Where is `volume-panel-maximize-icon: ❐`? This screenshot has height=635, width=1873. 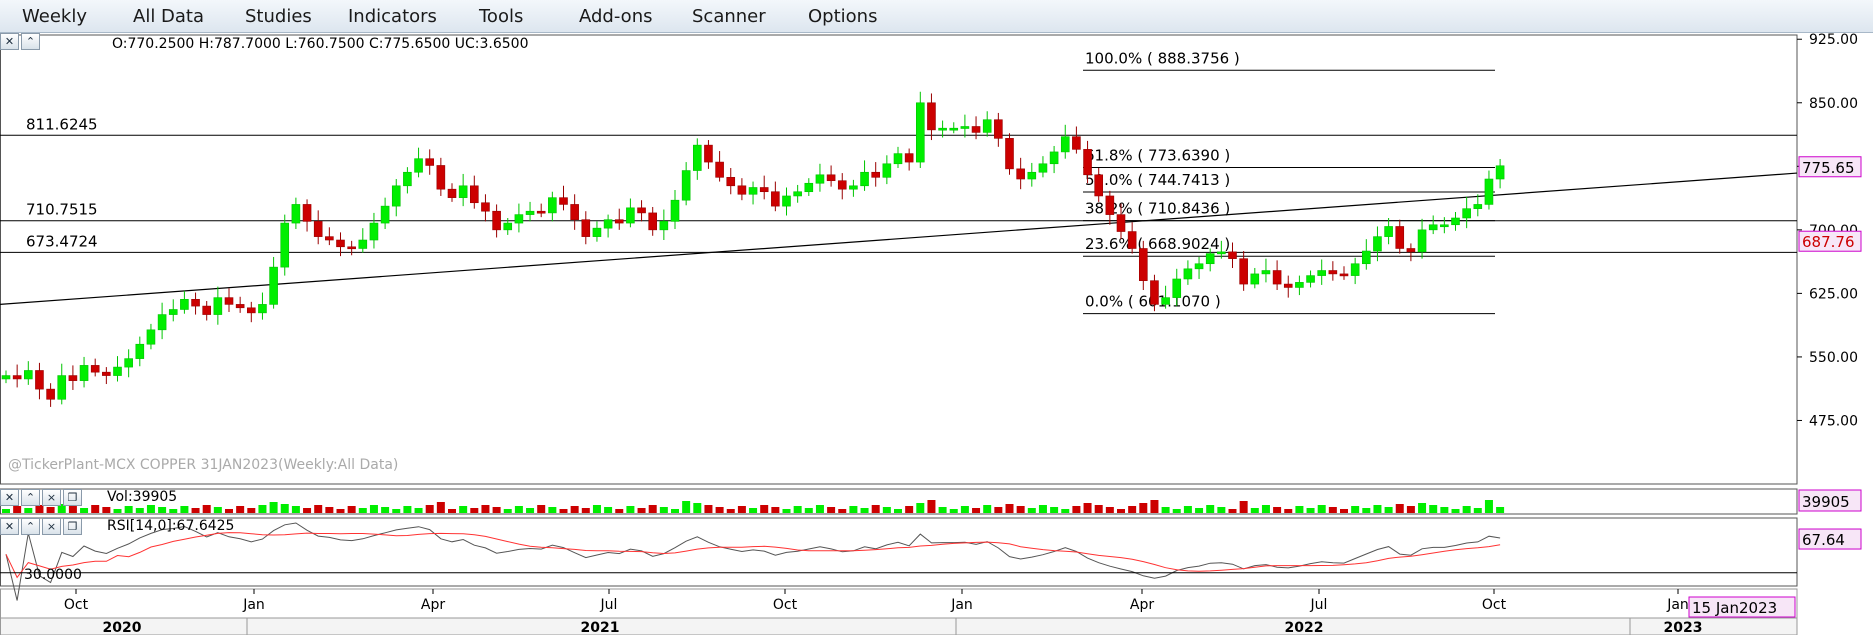
volume-panel-maximize-icon: ❐ is located at coordinates (72, 497).